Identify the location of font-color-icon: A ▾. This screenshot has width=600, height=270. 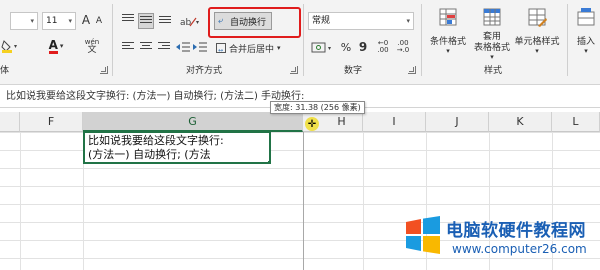
(56, 46).